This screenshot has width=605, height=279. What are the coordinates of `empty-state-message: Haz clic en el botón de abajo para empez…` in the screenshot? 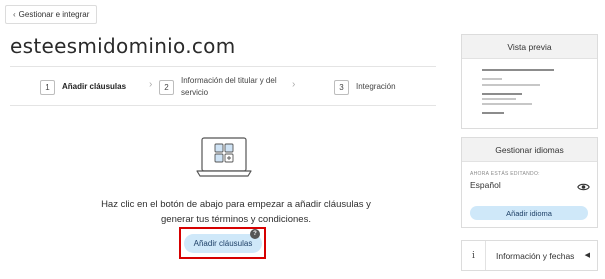 It's located at (236, 212).